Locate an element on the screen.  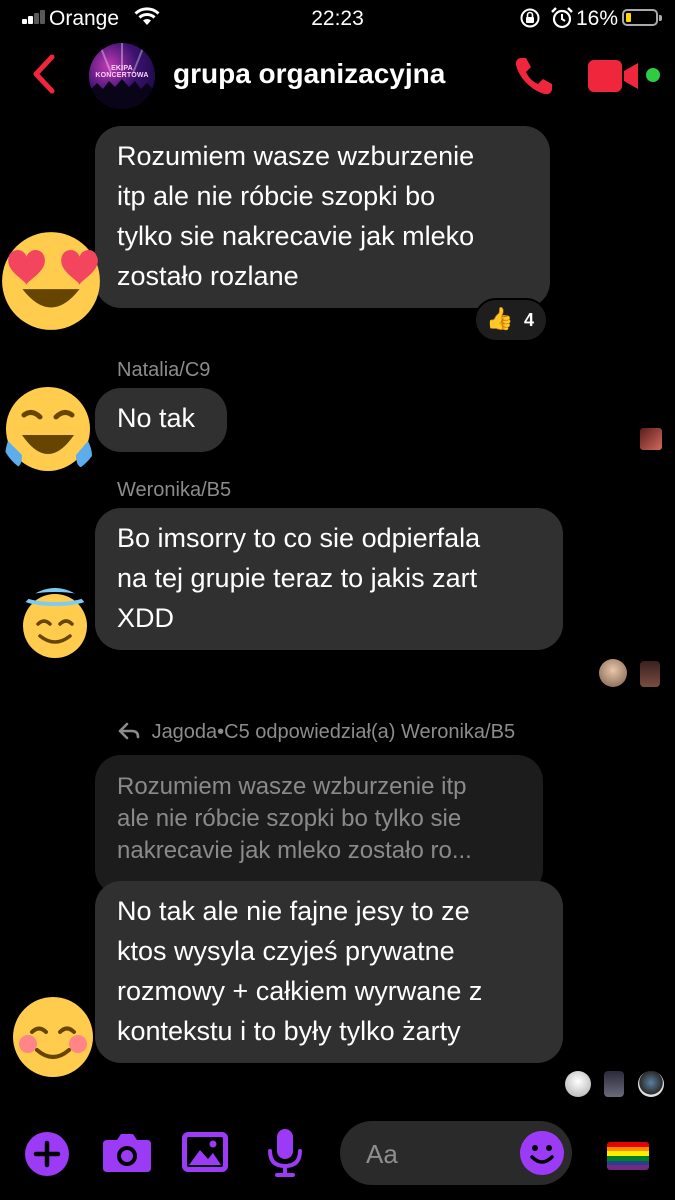
add-button is located at coordinates (47, 1156).